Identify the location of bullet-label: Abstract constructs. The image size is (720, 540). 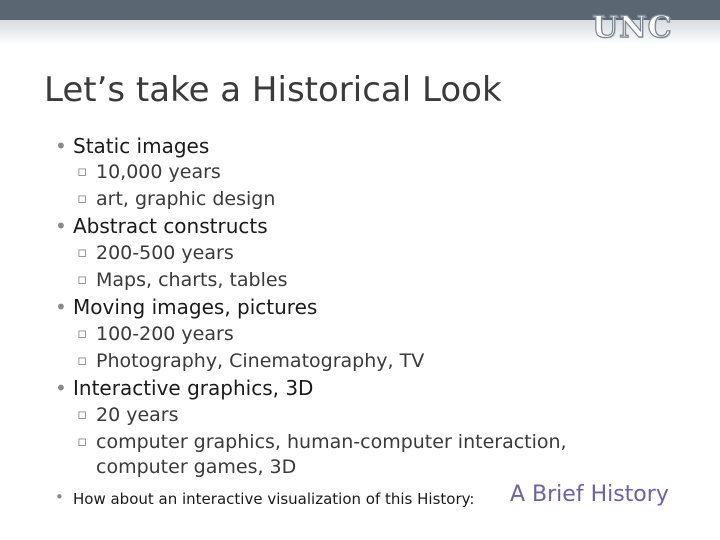
(170, 226).